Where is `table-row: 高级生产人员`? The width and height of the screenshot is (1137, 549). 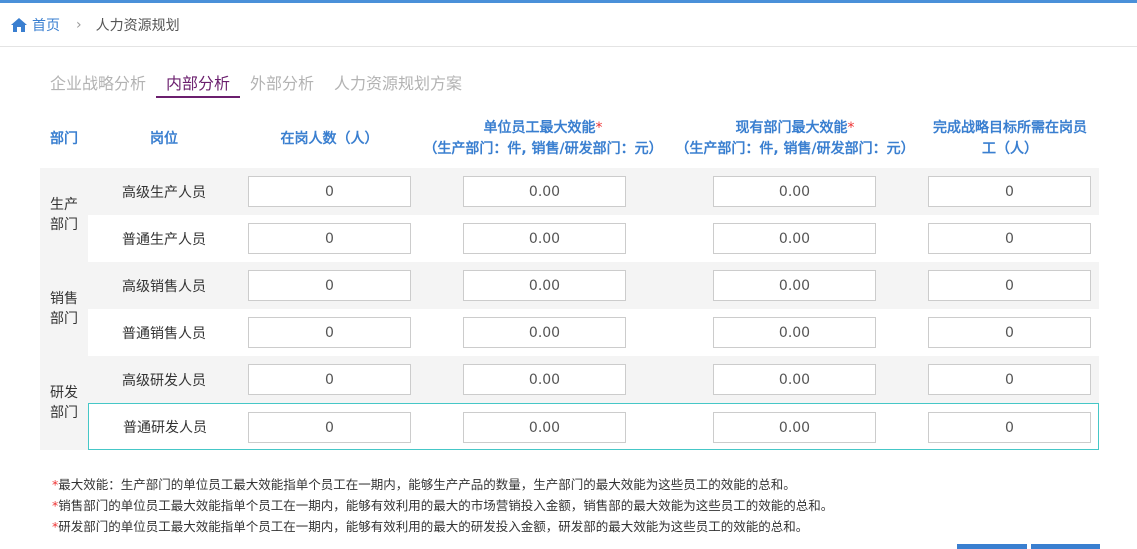
table-row: 高级生产人员 is located at coordinates (593, 191).